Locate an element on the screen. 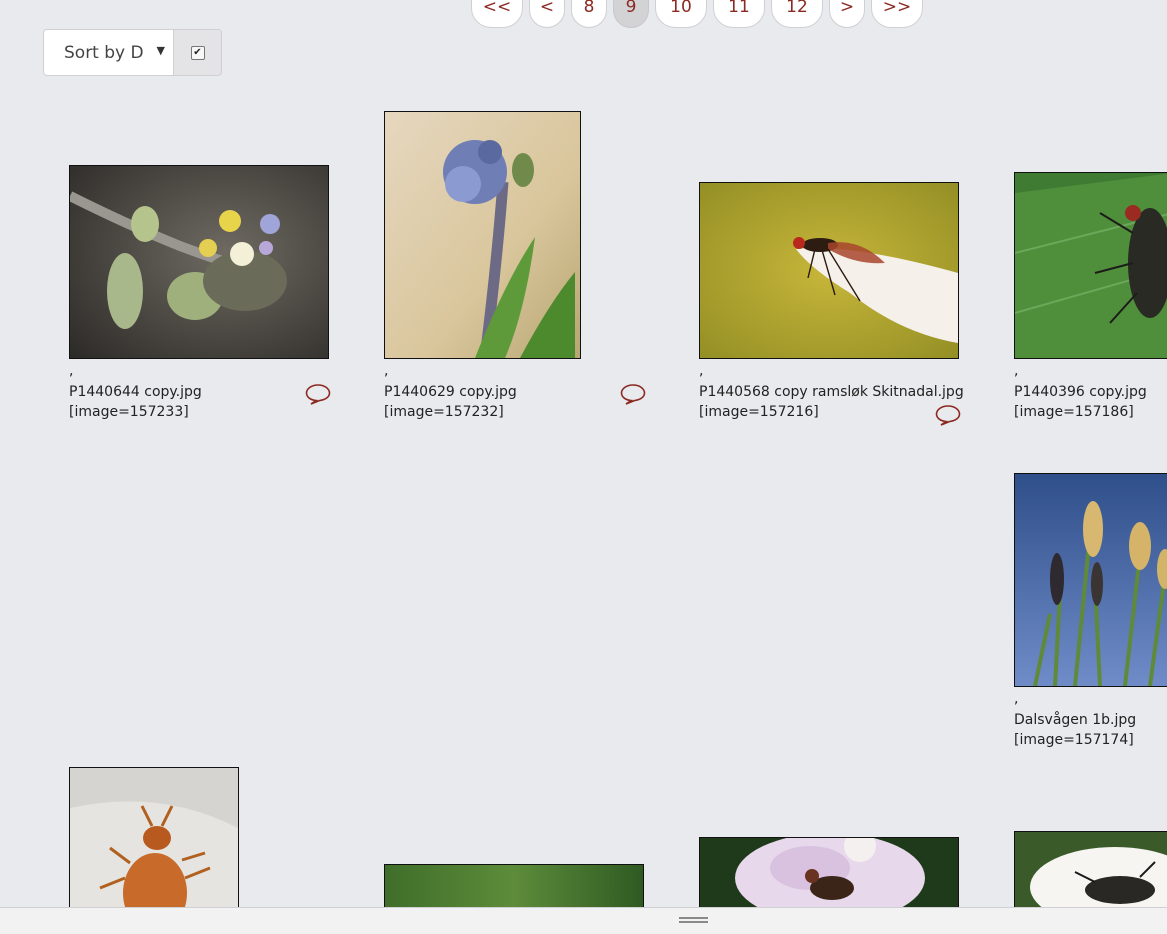  thumbnail-orange-beetle is located at coordinates (154, 842).